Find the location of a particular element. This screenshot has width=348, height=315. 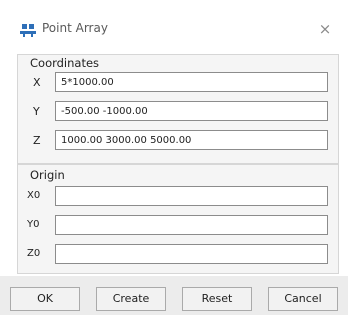

x0-field is located at coordinates (191, 196).